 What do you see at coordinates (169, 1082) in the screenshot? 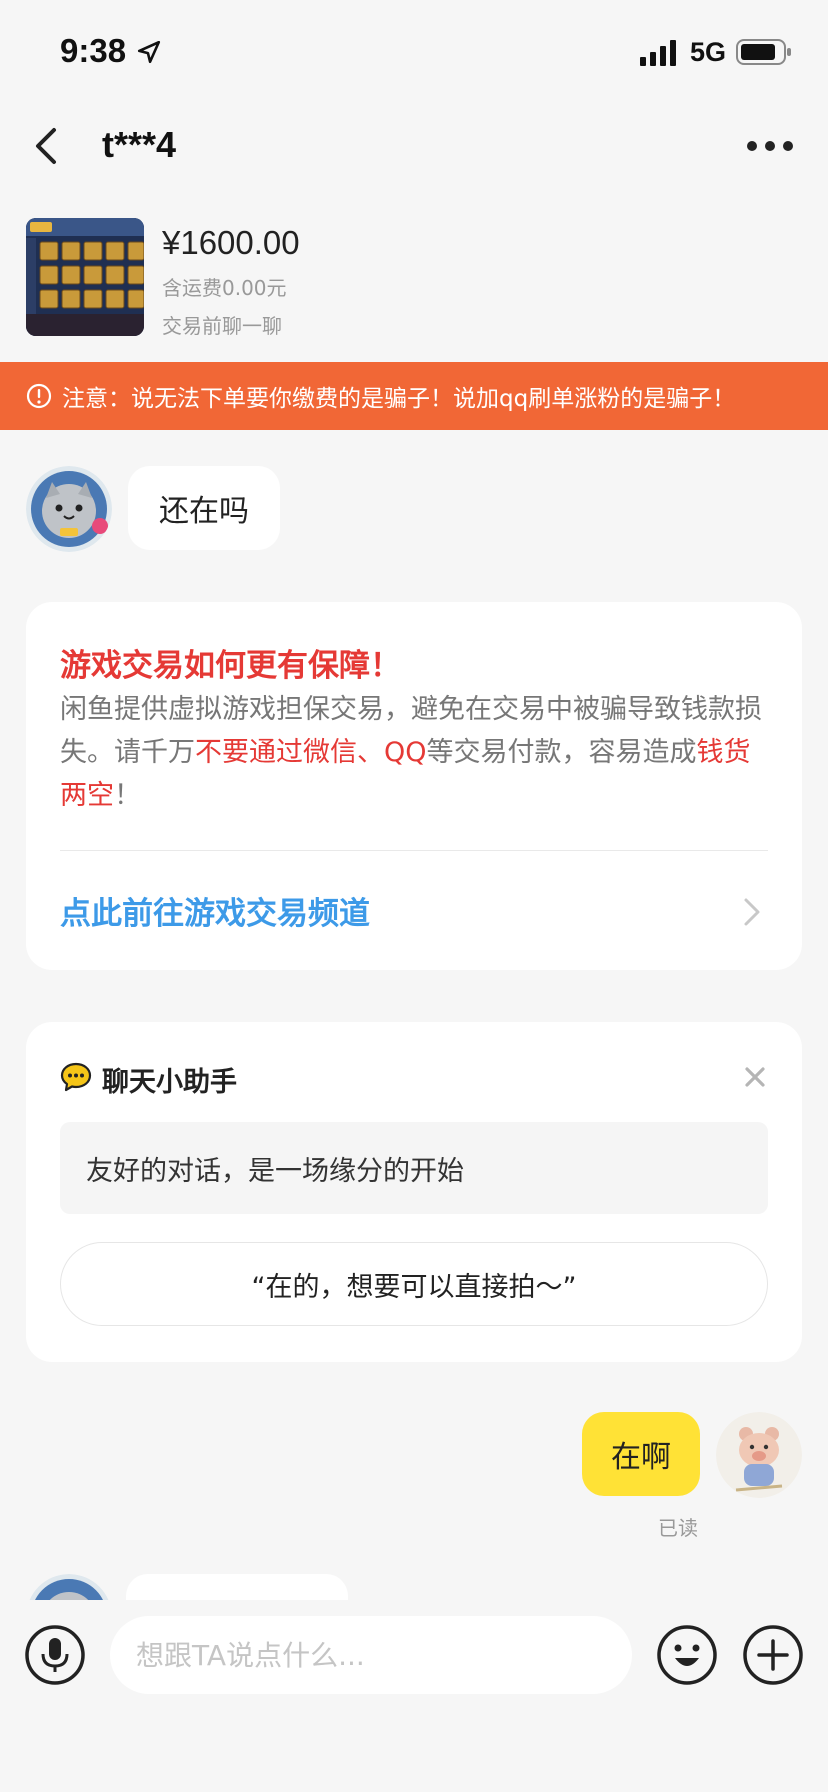
I see `helper-title: 聊天小助手` at bounding box center [169, 1082].